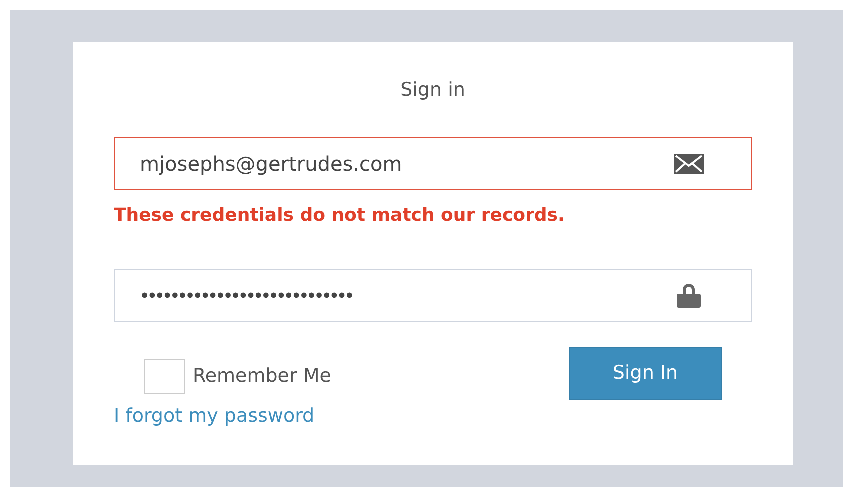 The height and width of the screenshot is (487, 843). What do you see at coordinates (689, 296) in the screenshot?
I see `lock-icon` at bounding box center [689, 296].